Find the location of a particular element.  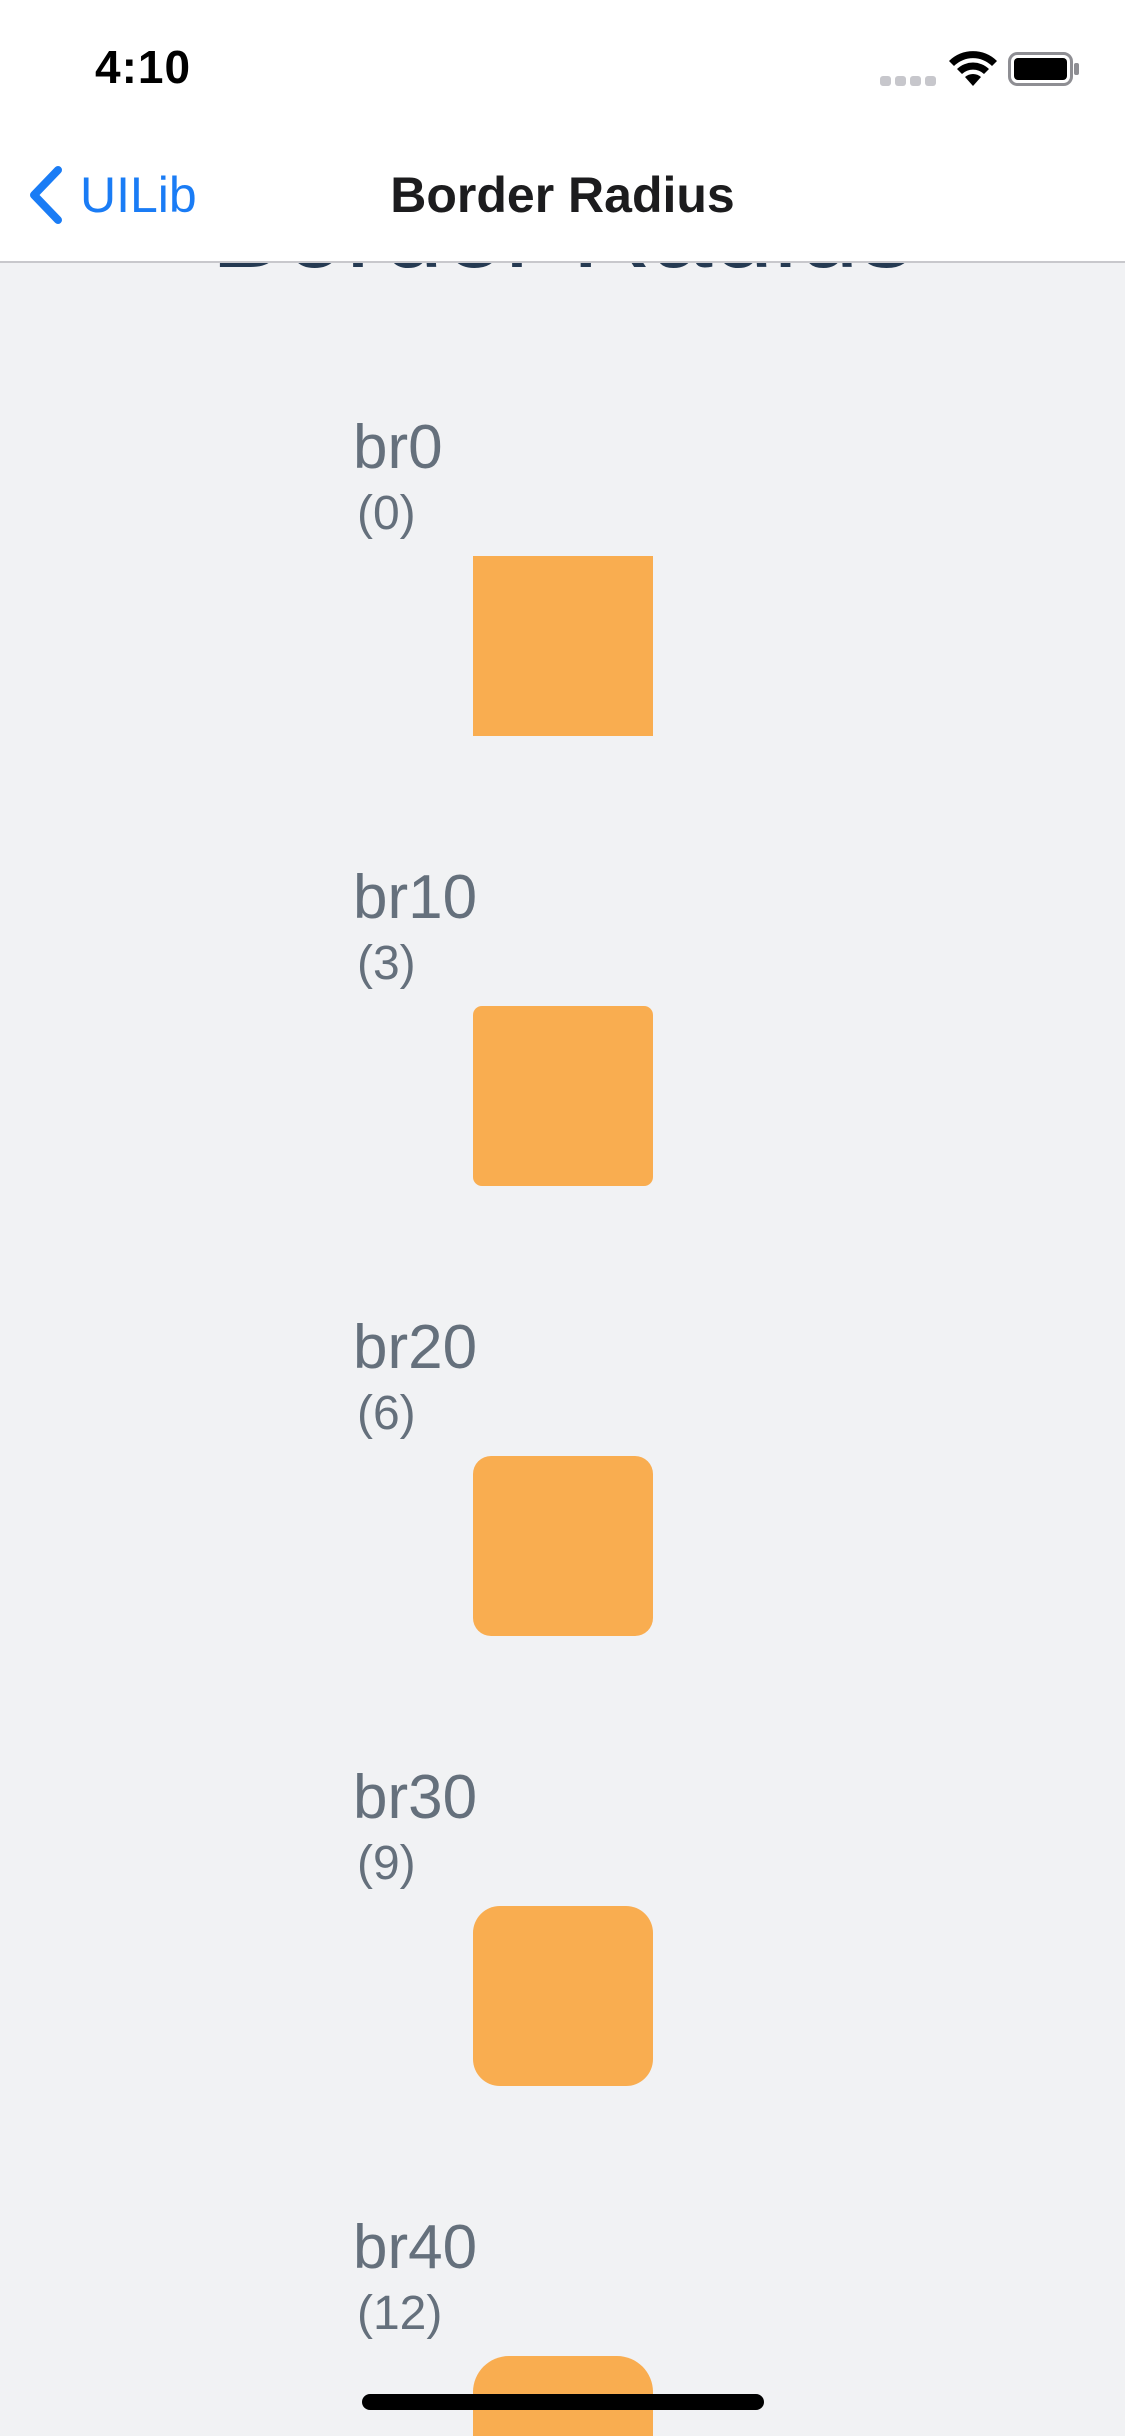

battery-icon is located at coordinates (1043, 69).